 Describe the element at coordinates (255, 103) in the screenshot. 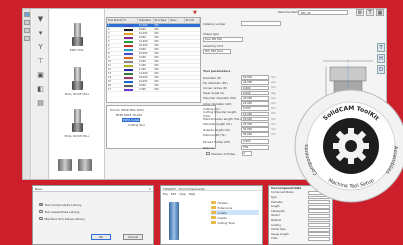

I see `parameter-field: 22.000` at that location.